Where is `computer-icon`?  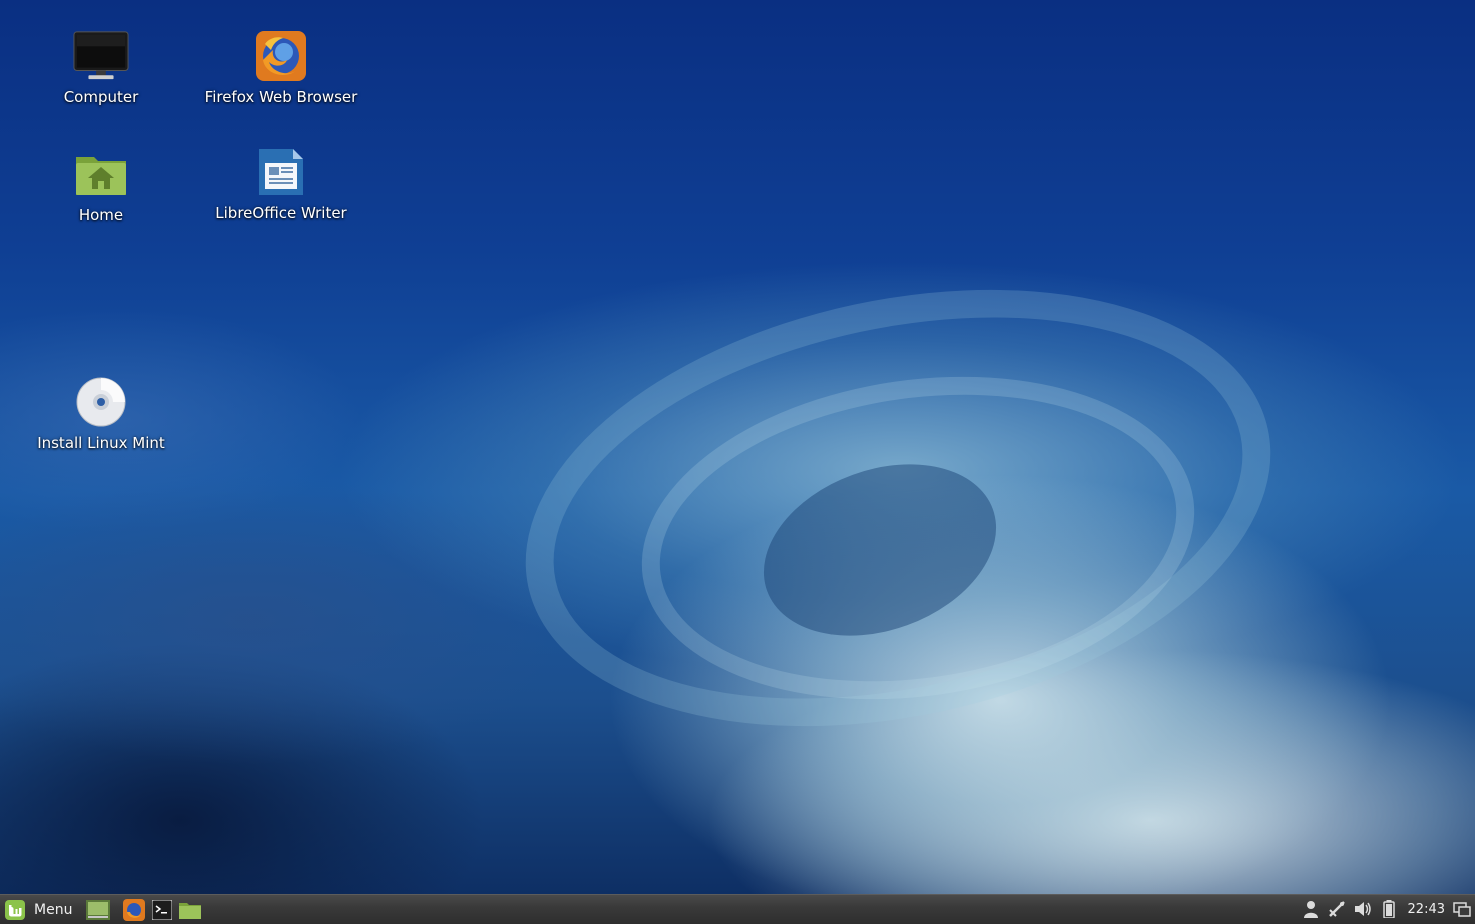 computer-icon is located at coordinates (101, 56).